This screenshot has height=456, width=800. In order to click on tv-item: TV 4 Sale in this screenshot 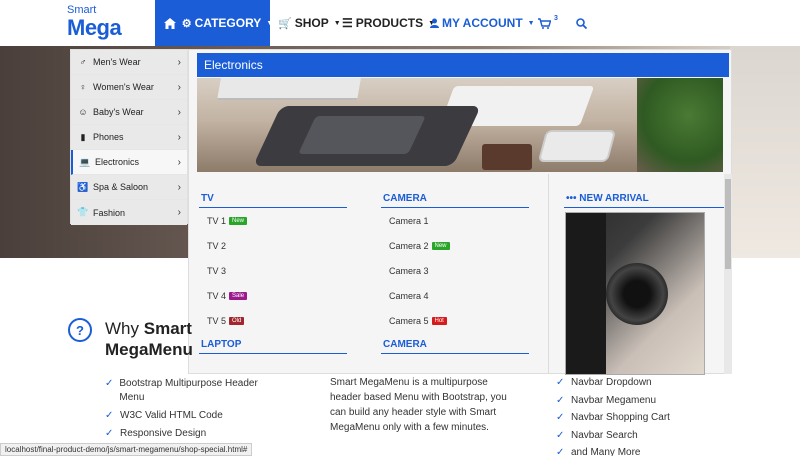, I will do `click(273, 295)`.